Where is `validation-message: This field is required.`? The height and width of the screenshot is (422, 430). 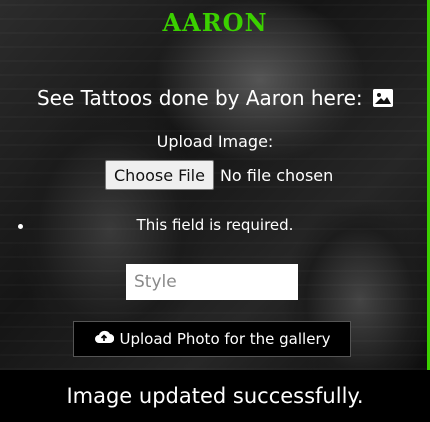 validation-message: This field is required. is located at coordinates (215, 225).